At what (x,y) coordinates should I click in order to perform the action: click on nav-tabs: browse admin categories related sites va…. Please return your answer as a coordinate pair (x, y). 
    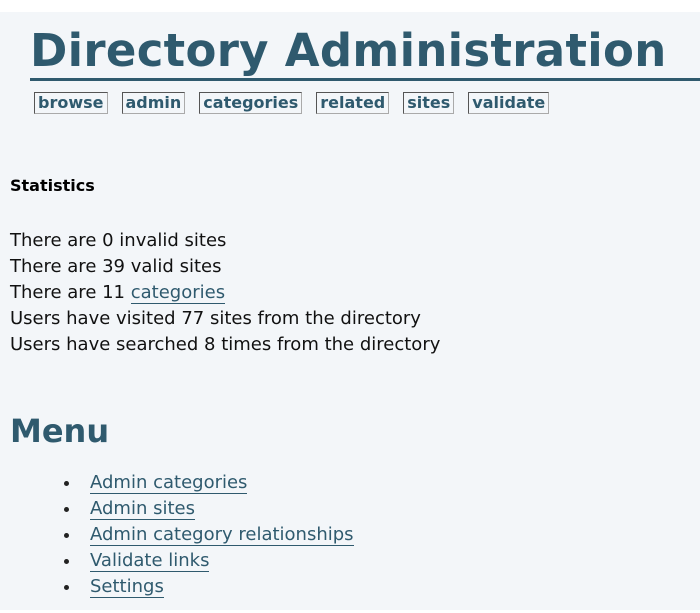
    Looking at the image, I should click on (298, 103).